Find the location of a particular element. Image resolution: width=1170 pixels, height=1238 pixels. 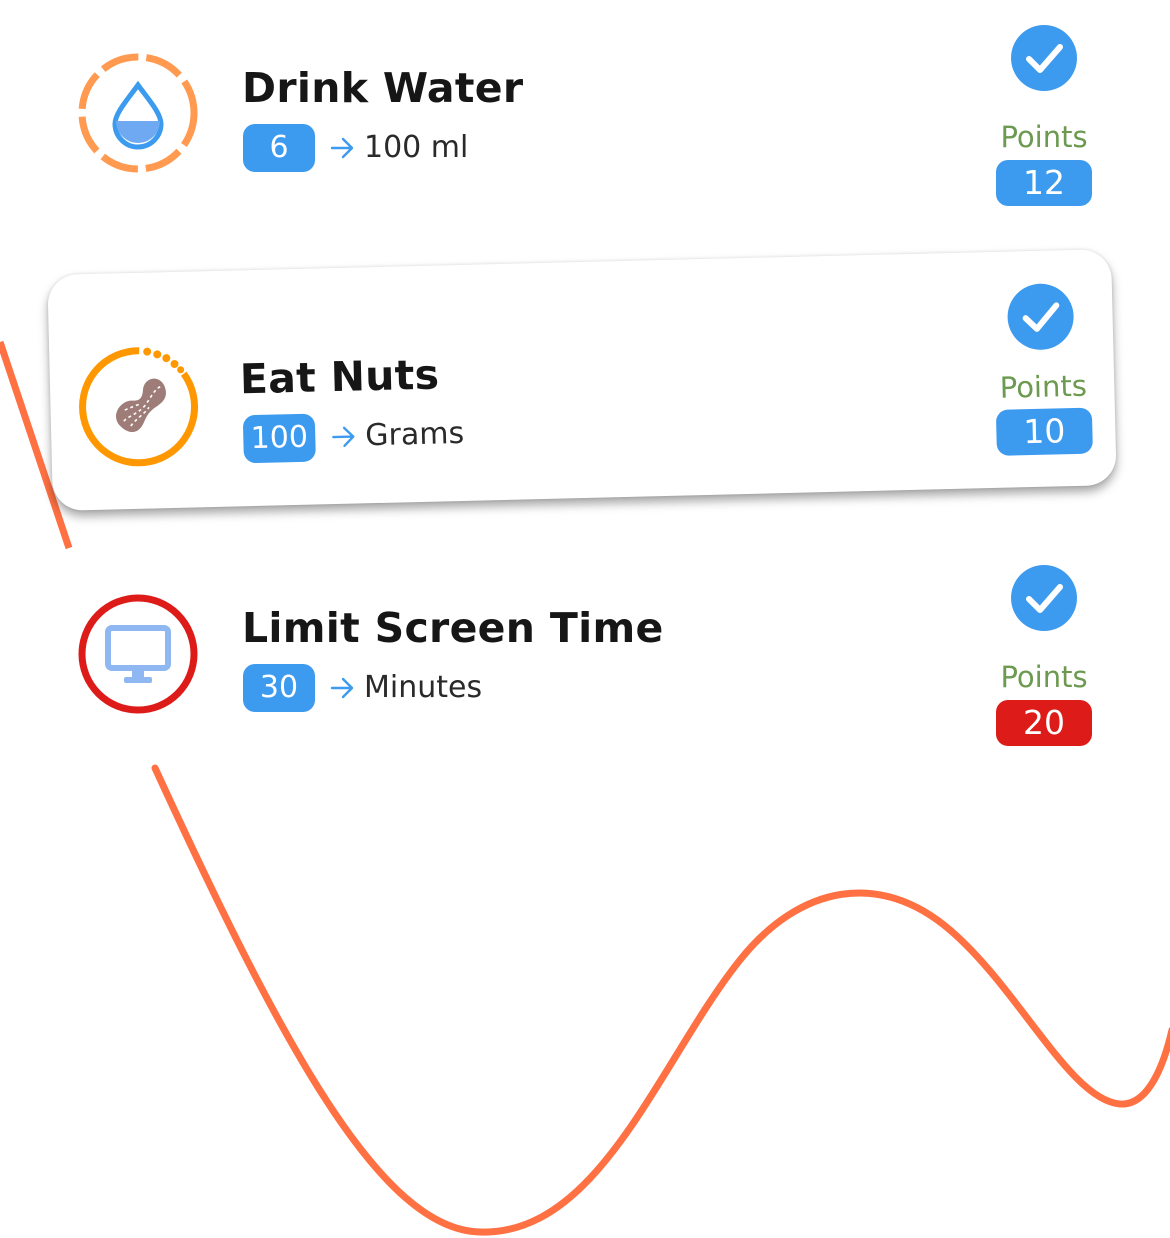

quantity-badge: 100 is located at coordinates (279, 438).